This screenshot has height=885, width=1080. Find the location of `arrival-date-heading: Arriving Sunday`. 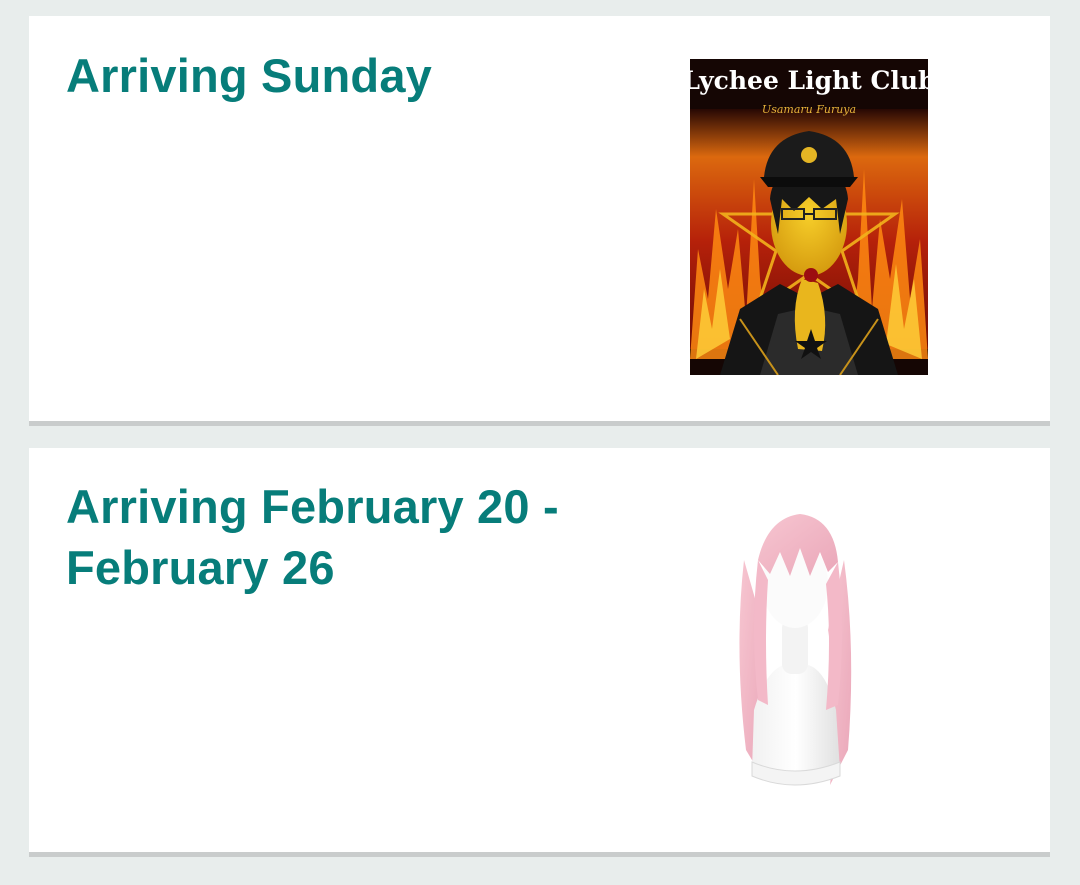

arrival-date-heading: Arriving Sunday is located at coordinates (249, 75).